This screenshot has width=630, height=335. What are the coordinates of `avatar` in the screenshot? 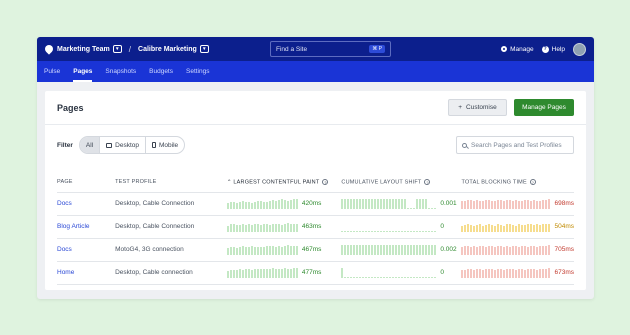 It's located at (579, 49).